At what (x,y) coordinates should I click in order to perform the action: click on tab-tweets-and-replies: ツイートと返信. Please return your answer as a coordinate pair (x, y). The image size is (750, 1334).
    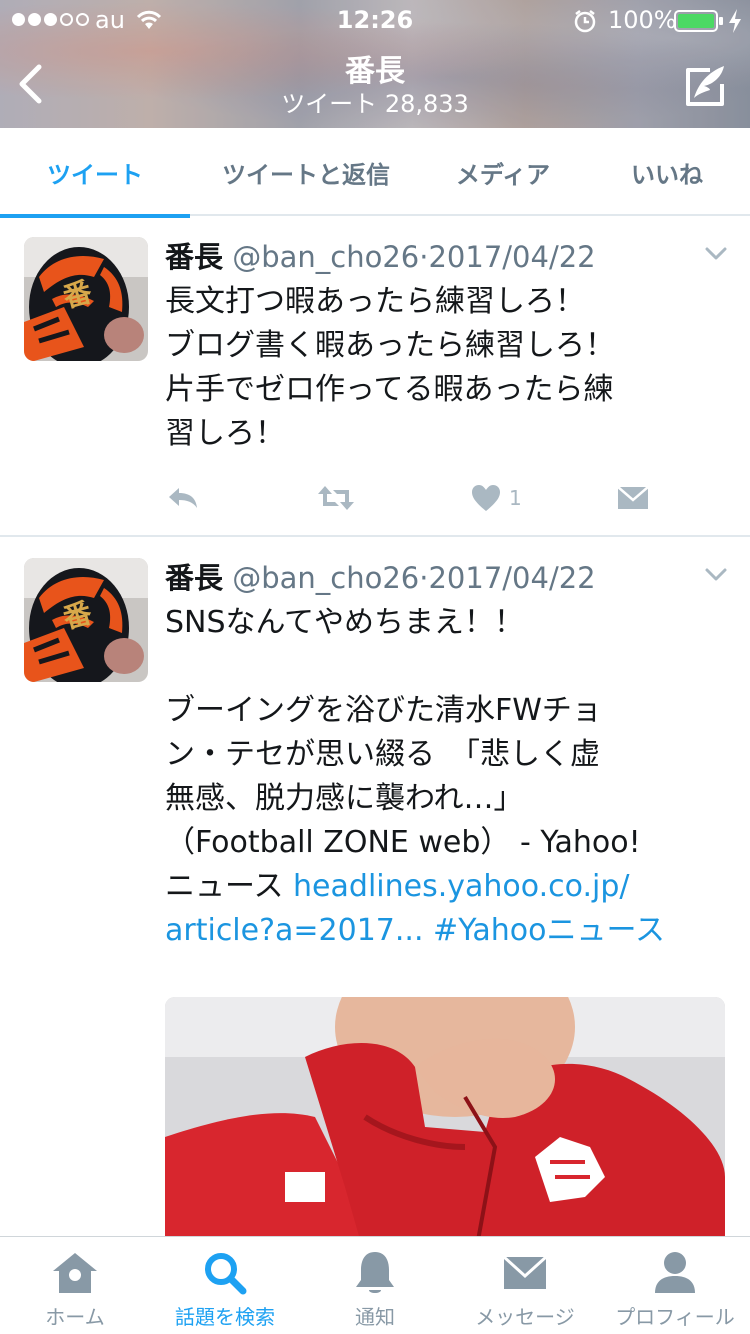
    Looking at the image, I should click on (306, 172).